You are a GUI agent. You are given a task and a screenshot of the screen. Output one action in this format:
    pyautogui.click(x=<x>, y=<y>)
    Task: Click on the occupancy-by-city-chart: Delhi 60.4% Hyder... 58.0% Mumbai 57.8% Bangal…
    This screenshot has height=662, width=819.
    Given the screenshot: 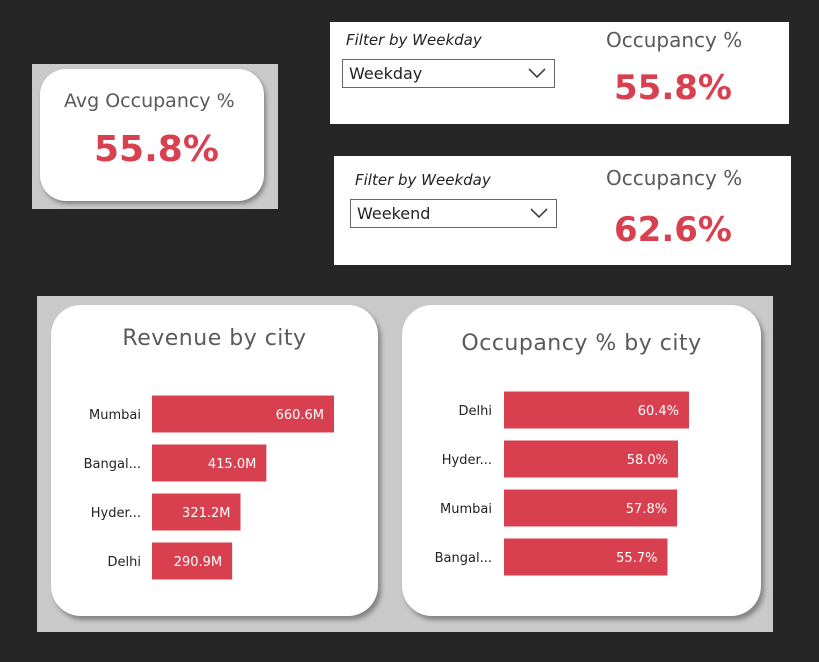 What is the action you would take?
    pyautogui.click(x=562, y=483)
    